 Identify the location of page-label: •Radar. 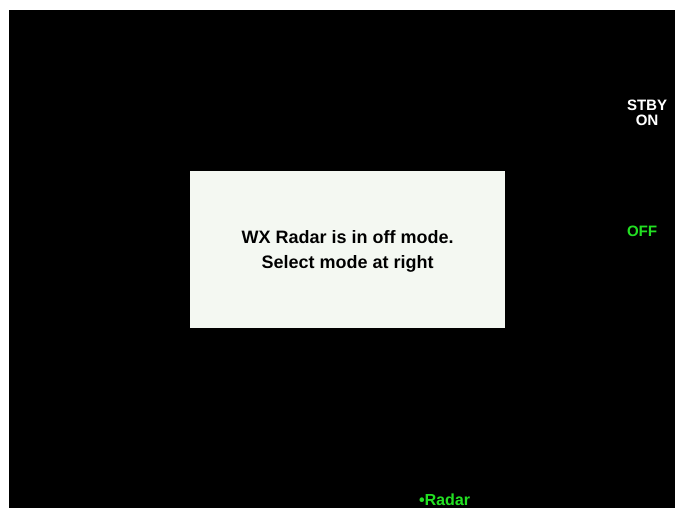
(444, 500).